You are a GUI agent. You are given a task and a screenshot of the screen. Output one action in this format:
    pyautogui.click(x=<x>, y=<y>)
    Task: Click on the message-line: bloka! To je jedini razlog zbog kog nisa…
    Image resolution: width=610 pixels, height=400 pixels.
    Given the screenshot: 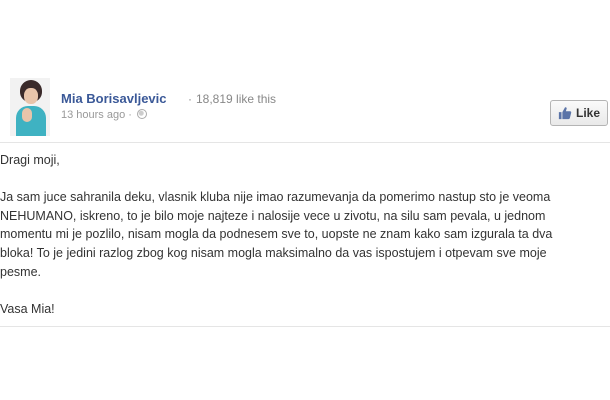 What is the action you would take?
    pyautogui.click(x=273, y=253)
    